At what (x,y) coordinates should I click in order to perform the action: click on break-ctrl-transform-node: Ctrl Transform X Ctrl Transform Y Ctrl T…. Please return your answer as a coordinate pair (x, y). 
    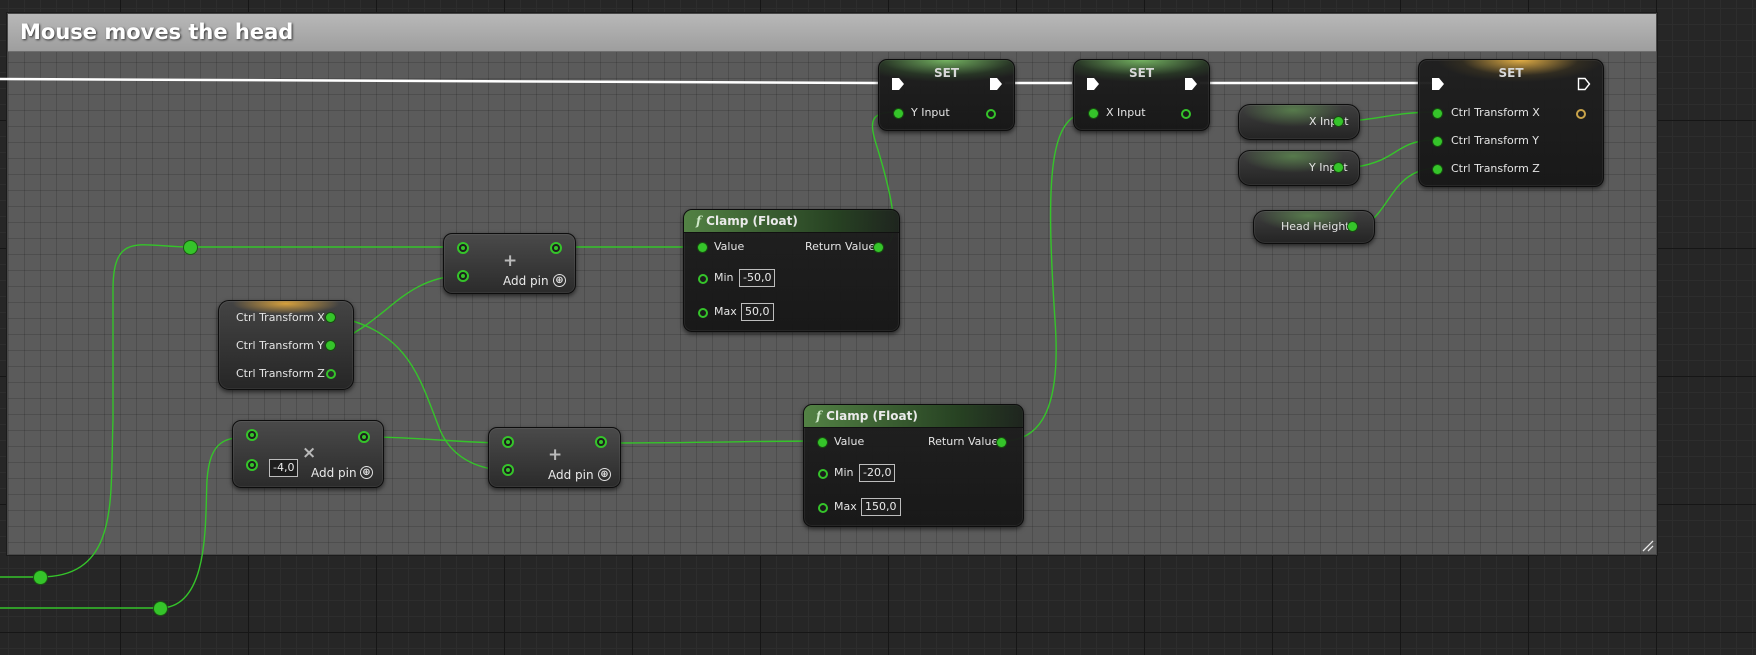
    Looking at the image, I should click on (286, 345).